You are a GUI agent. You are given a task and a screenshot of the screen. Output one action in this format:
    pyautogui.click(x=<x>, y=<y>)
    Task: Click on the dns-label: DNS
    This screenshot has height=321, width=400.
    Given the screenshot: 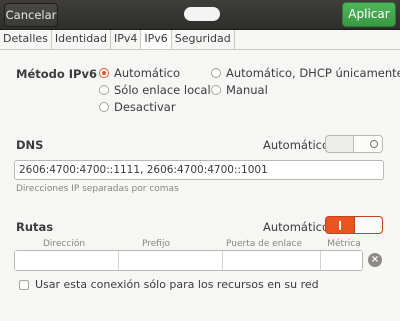 What is the action you would take?
    pyautogui.click(x=30, y=145)
    